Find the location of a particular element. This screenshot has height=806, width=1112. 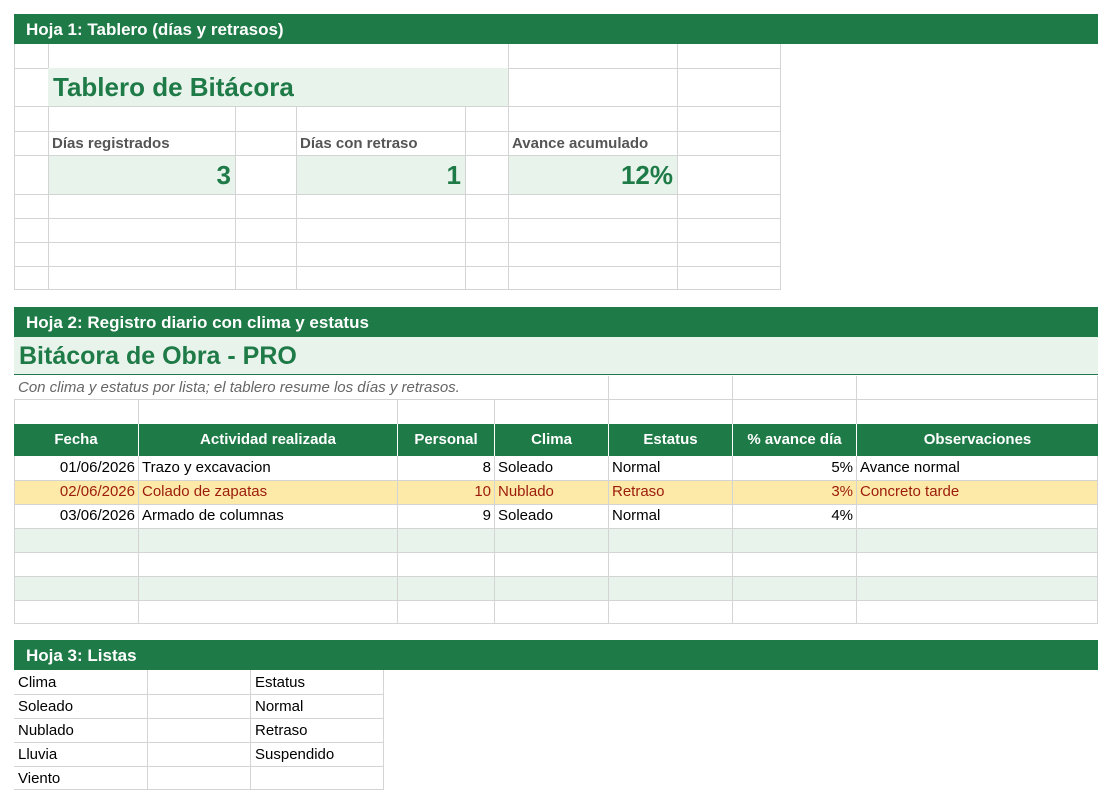

cell-observaciones: Concreto tarde is located at coordinates (909, 492).